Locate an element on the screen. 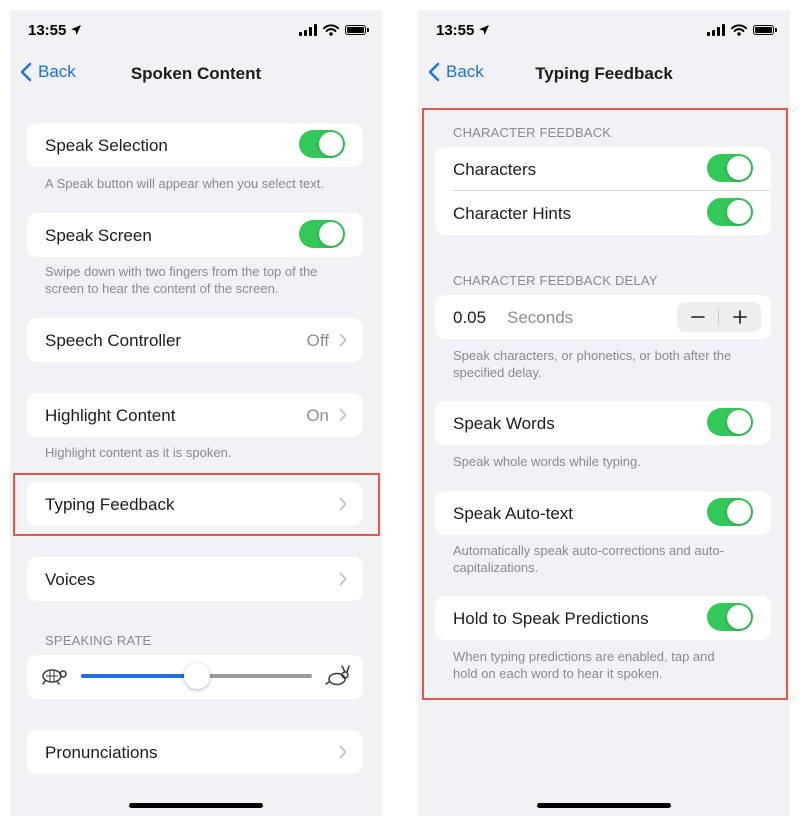 The width and height of the screenshot is (800, 823). characters-toggle is located at coordinates (730, 168).